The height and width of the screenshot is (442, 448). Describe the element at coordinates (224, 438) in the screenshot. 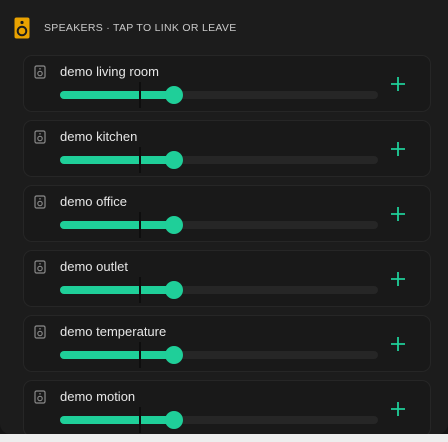

I see `page-bottom-edge` at that location.